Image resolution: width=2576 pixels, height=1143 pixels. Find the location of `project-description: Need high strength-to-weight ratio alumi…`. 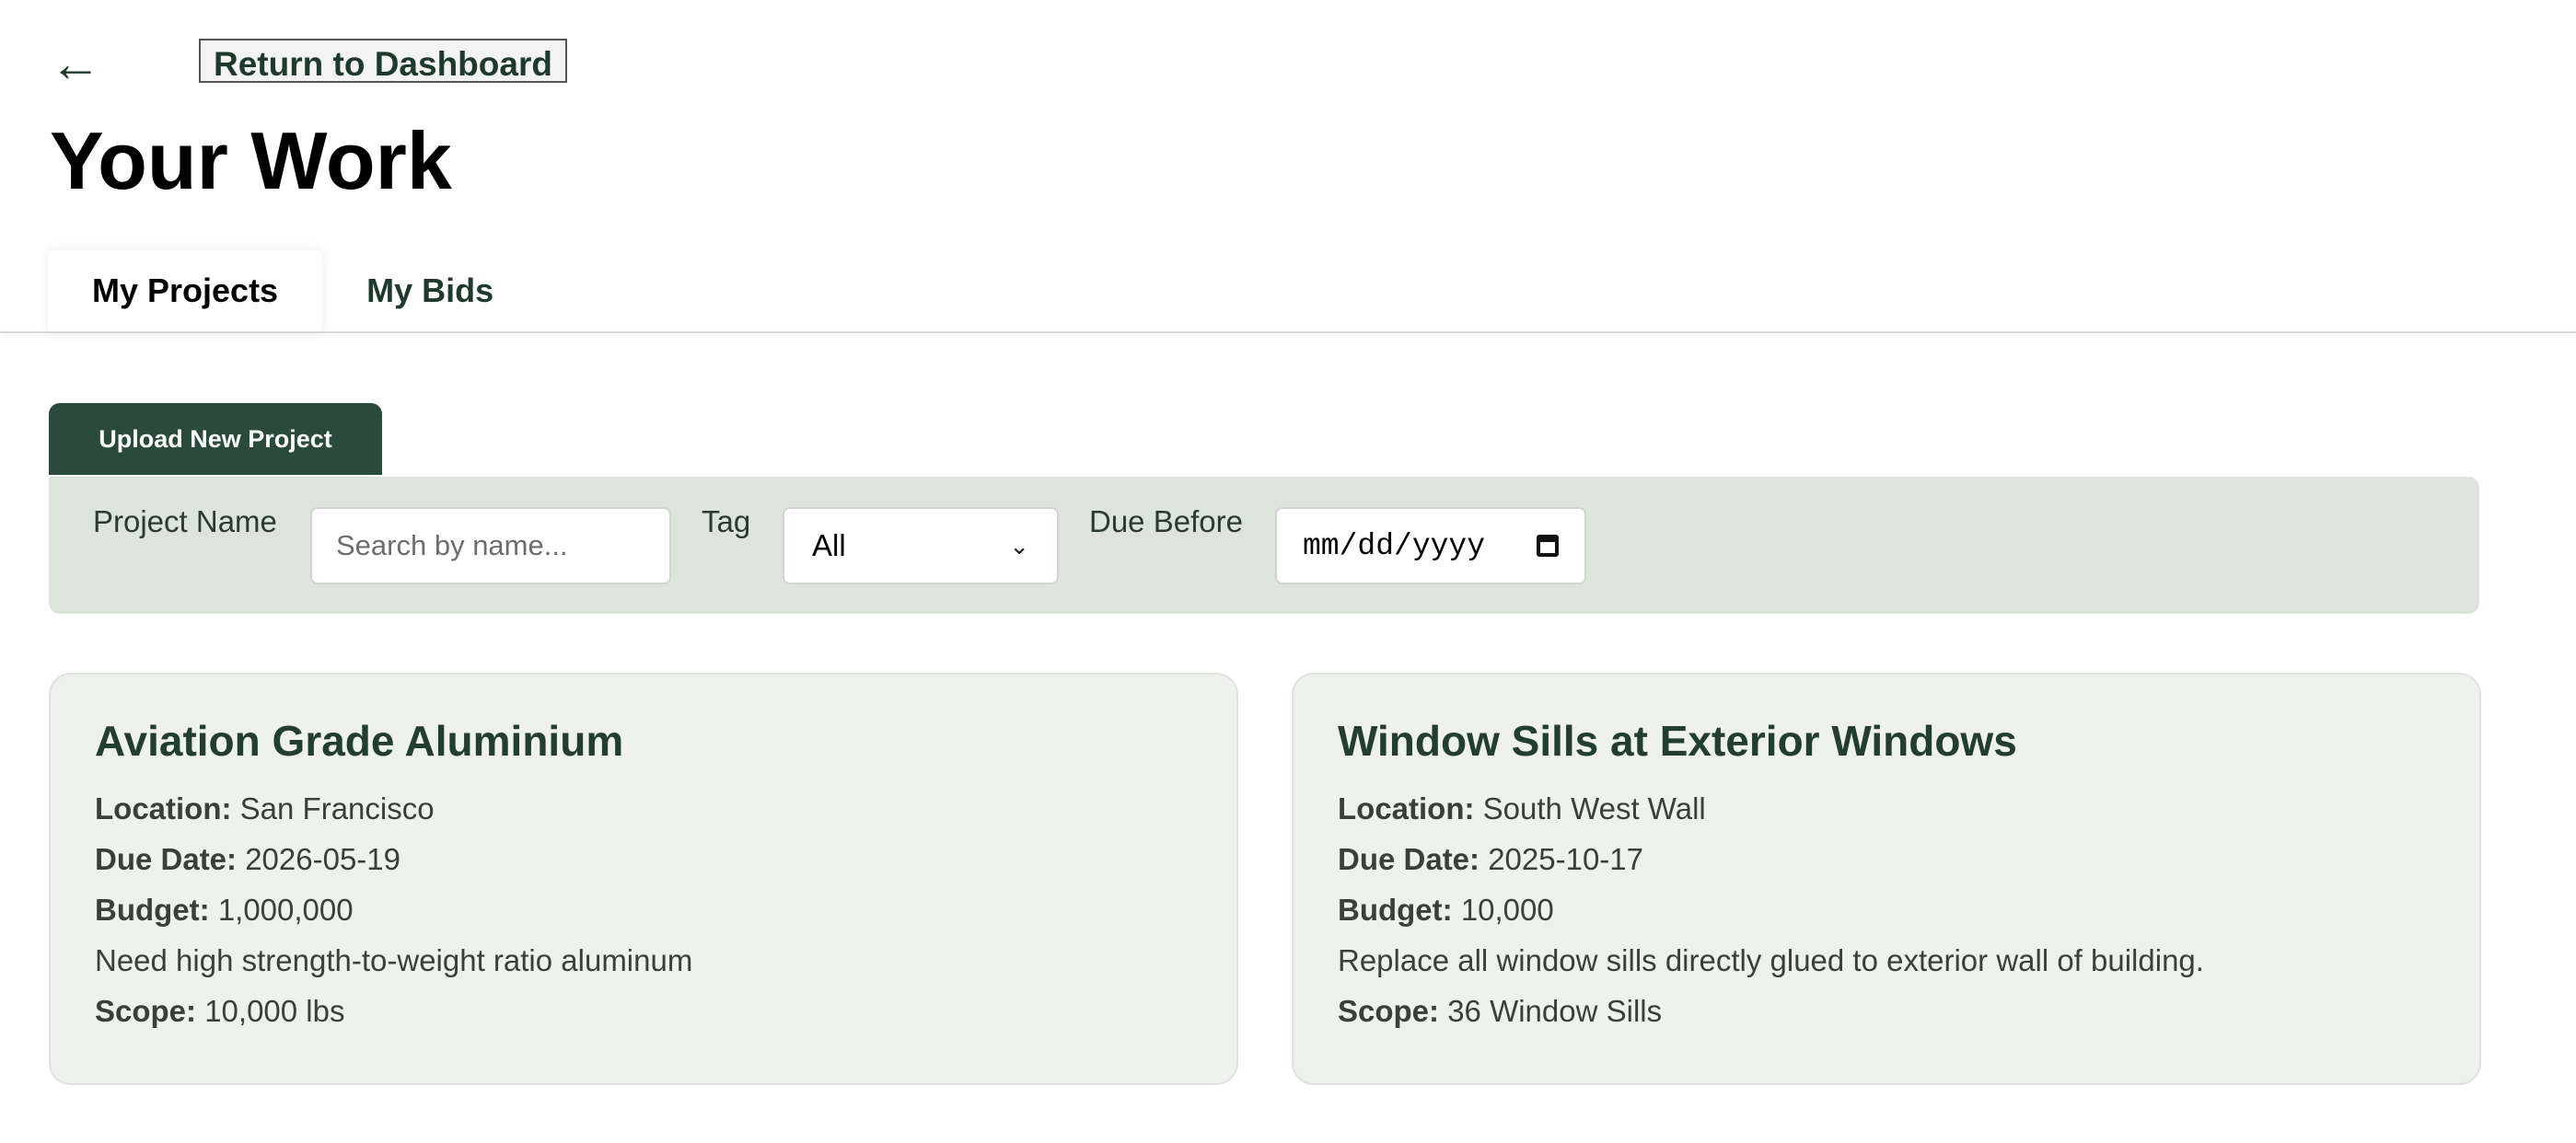

project-description: Need high strength-to-weight ratio alumi… is located at coordinates (394, 960).